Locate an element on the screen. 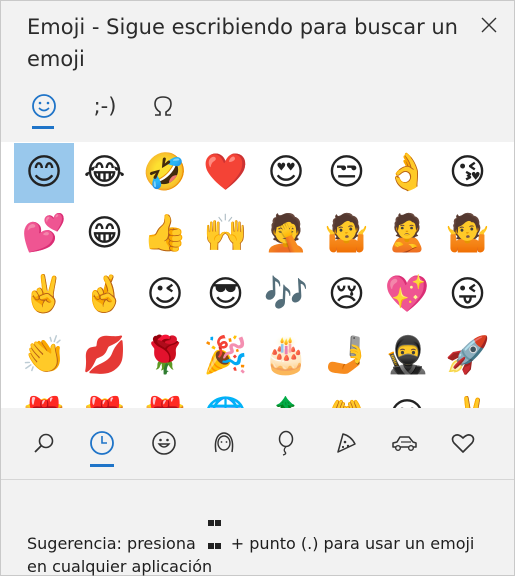  emoji-cell: 💋 is located at coordinates (105, 356).